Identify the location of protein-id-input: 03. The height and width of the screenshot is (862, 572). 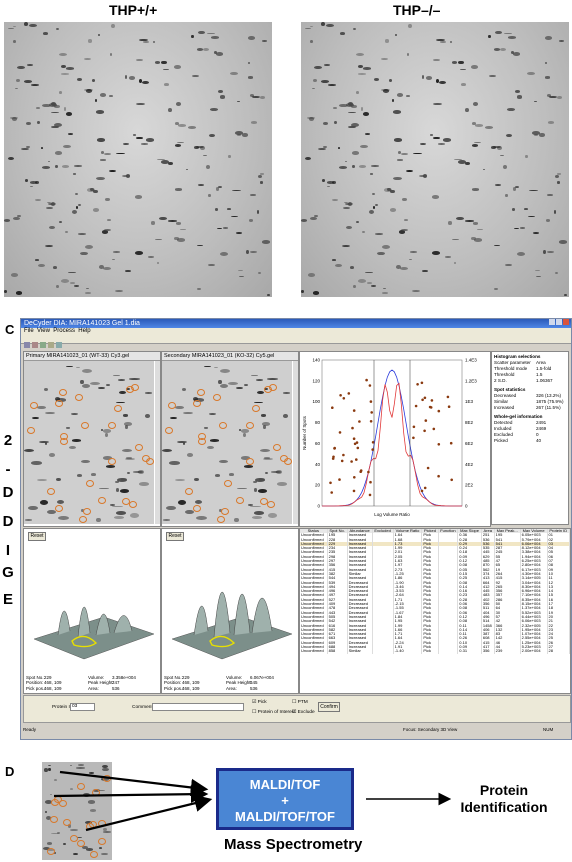
(82, 707).